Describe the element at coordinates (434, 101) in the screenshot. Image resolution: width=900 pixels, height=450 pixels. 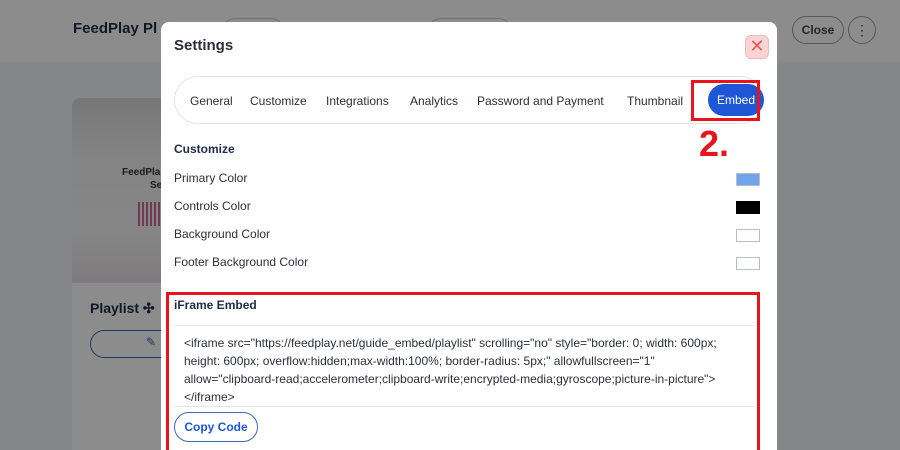
I see `tab-analytics: Analytics` at that location.